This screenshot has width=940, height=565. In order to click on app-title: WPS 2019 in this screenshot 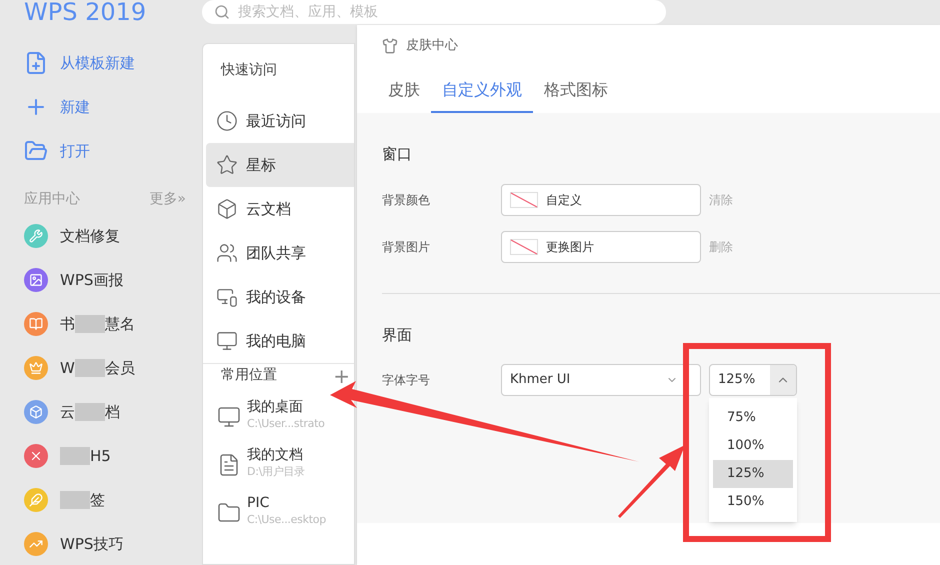, I will do `click(85, 12)`.